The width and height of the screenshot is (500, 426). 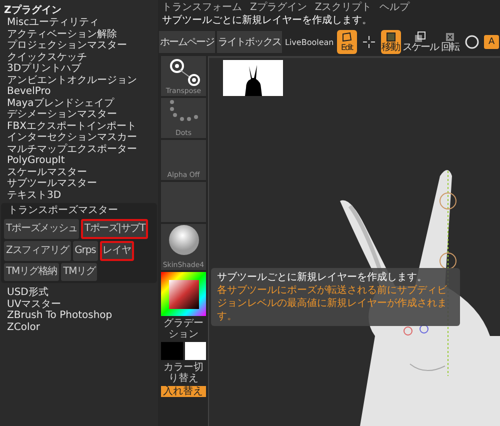 I want to click on plugin-item: Mayaブレンドシェイプ, so click(x=79, y=103).